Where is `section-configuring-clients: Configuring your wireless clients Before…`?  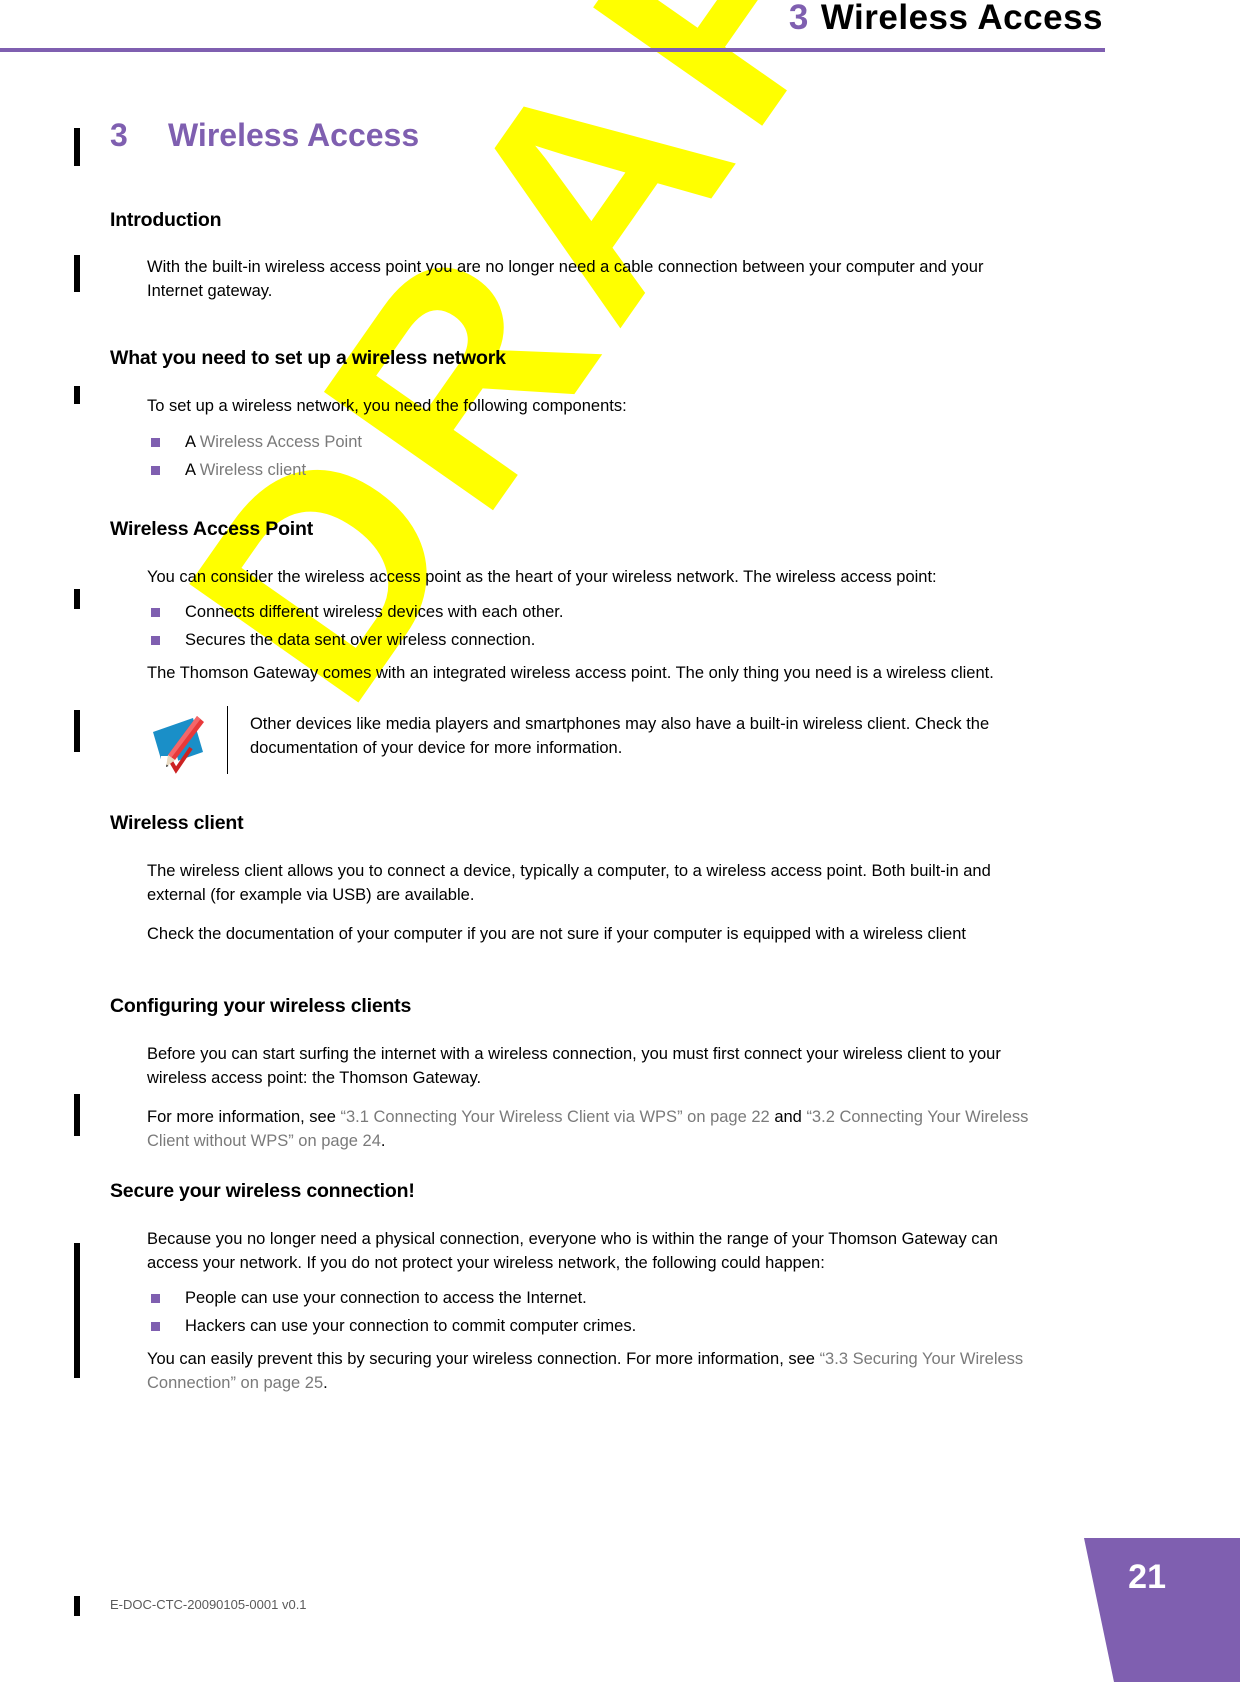 section-configuring-clients: Configuring your wireless clients Before… is located at coordinates (575, 1074).